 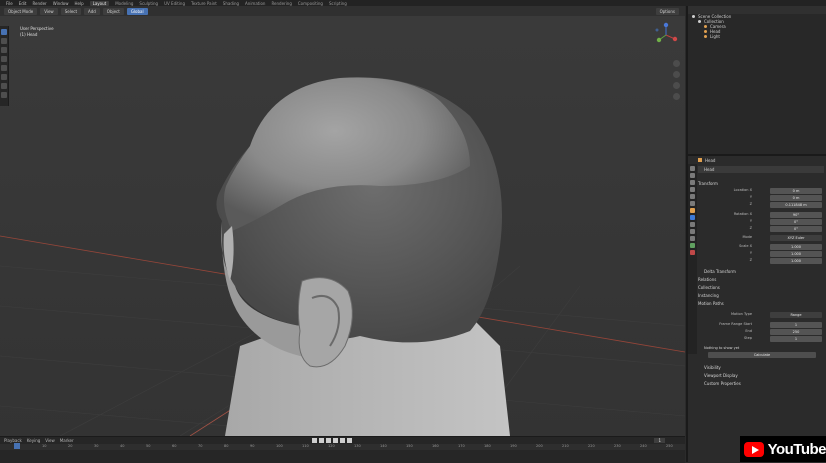 I want to click on properties-header: Head, so click(x=762, y=160).